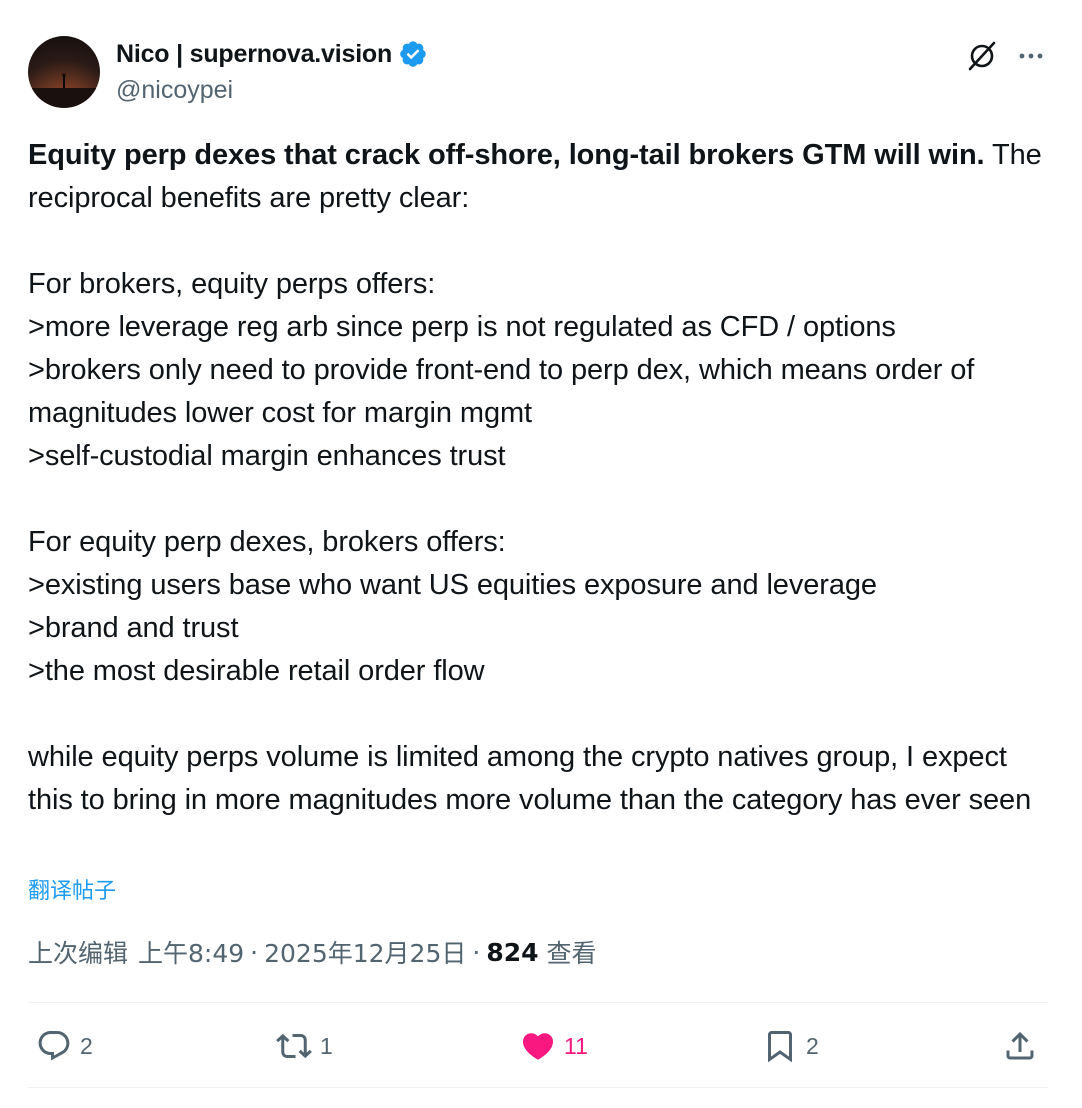 This screenshot has height=1108, width=1082. Describe the element at coordinates (1031, 56) in the screenshot. I see `more-options-icon` at that location.